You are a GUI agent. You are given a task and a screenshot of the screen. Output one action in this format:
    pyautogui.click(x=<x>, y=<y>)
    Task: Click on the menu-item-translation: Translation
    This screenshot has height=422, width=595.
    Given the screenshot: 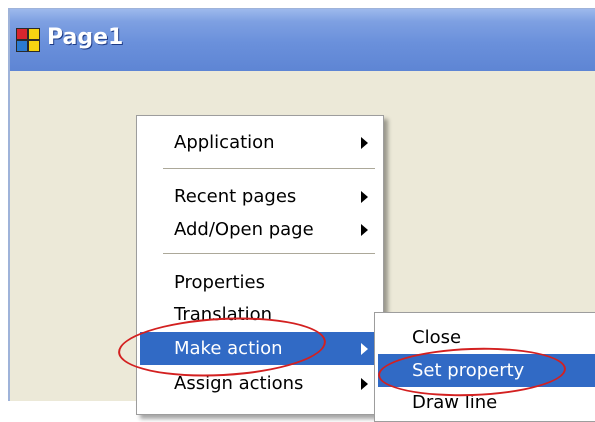 What is the action you would take?
    pyautogui.click(x=260, y=314)
    